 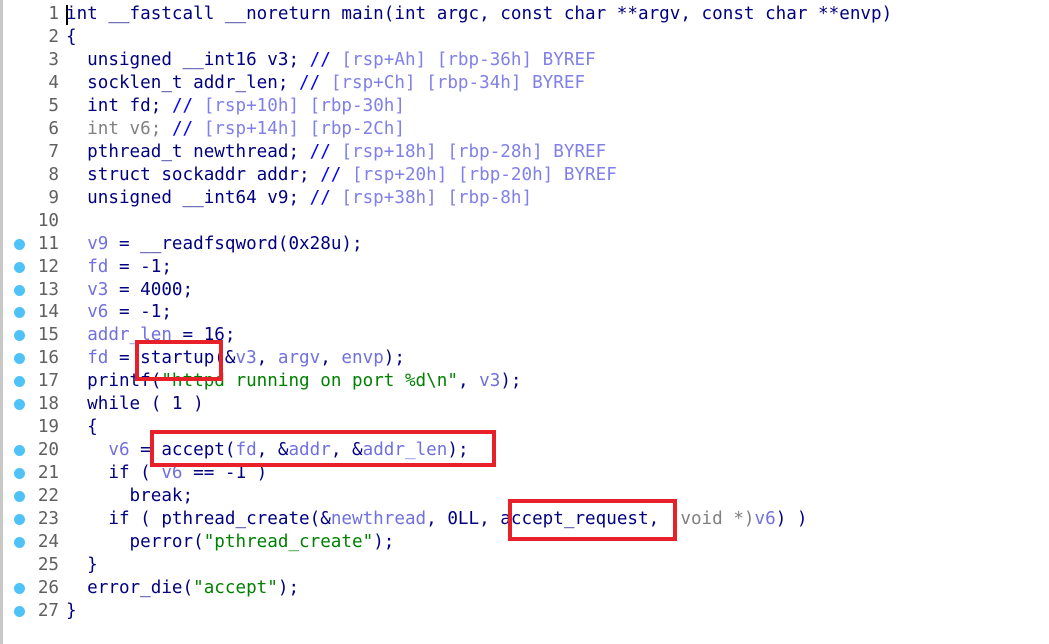 What do you see at coordinates (523, 611) in the screenshot?
I see `code-line: 27}` at bounding box center [523, 611].